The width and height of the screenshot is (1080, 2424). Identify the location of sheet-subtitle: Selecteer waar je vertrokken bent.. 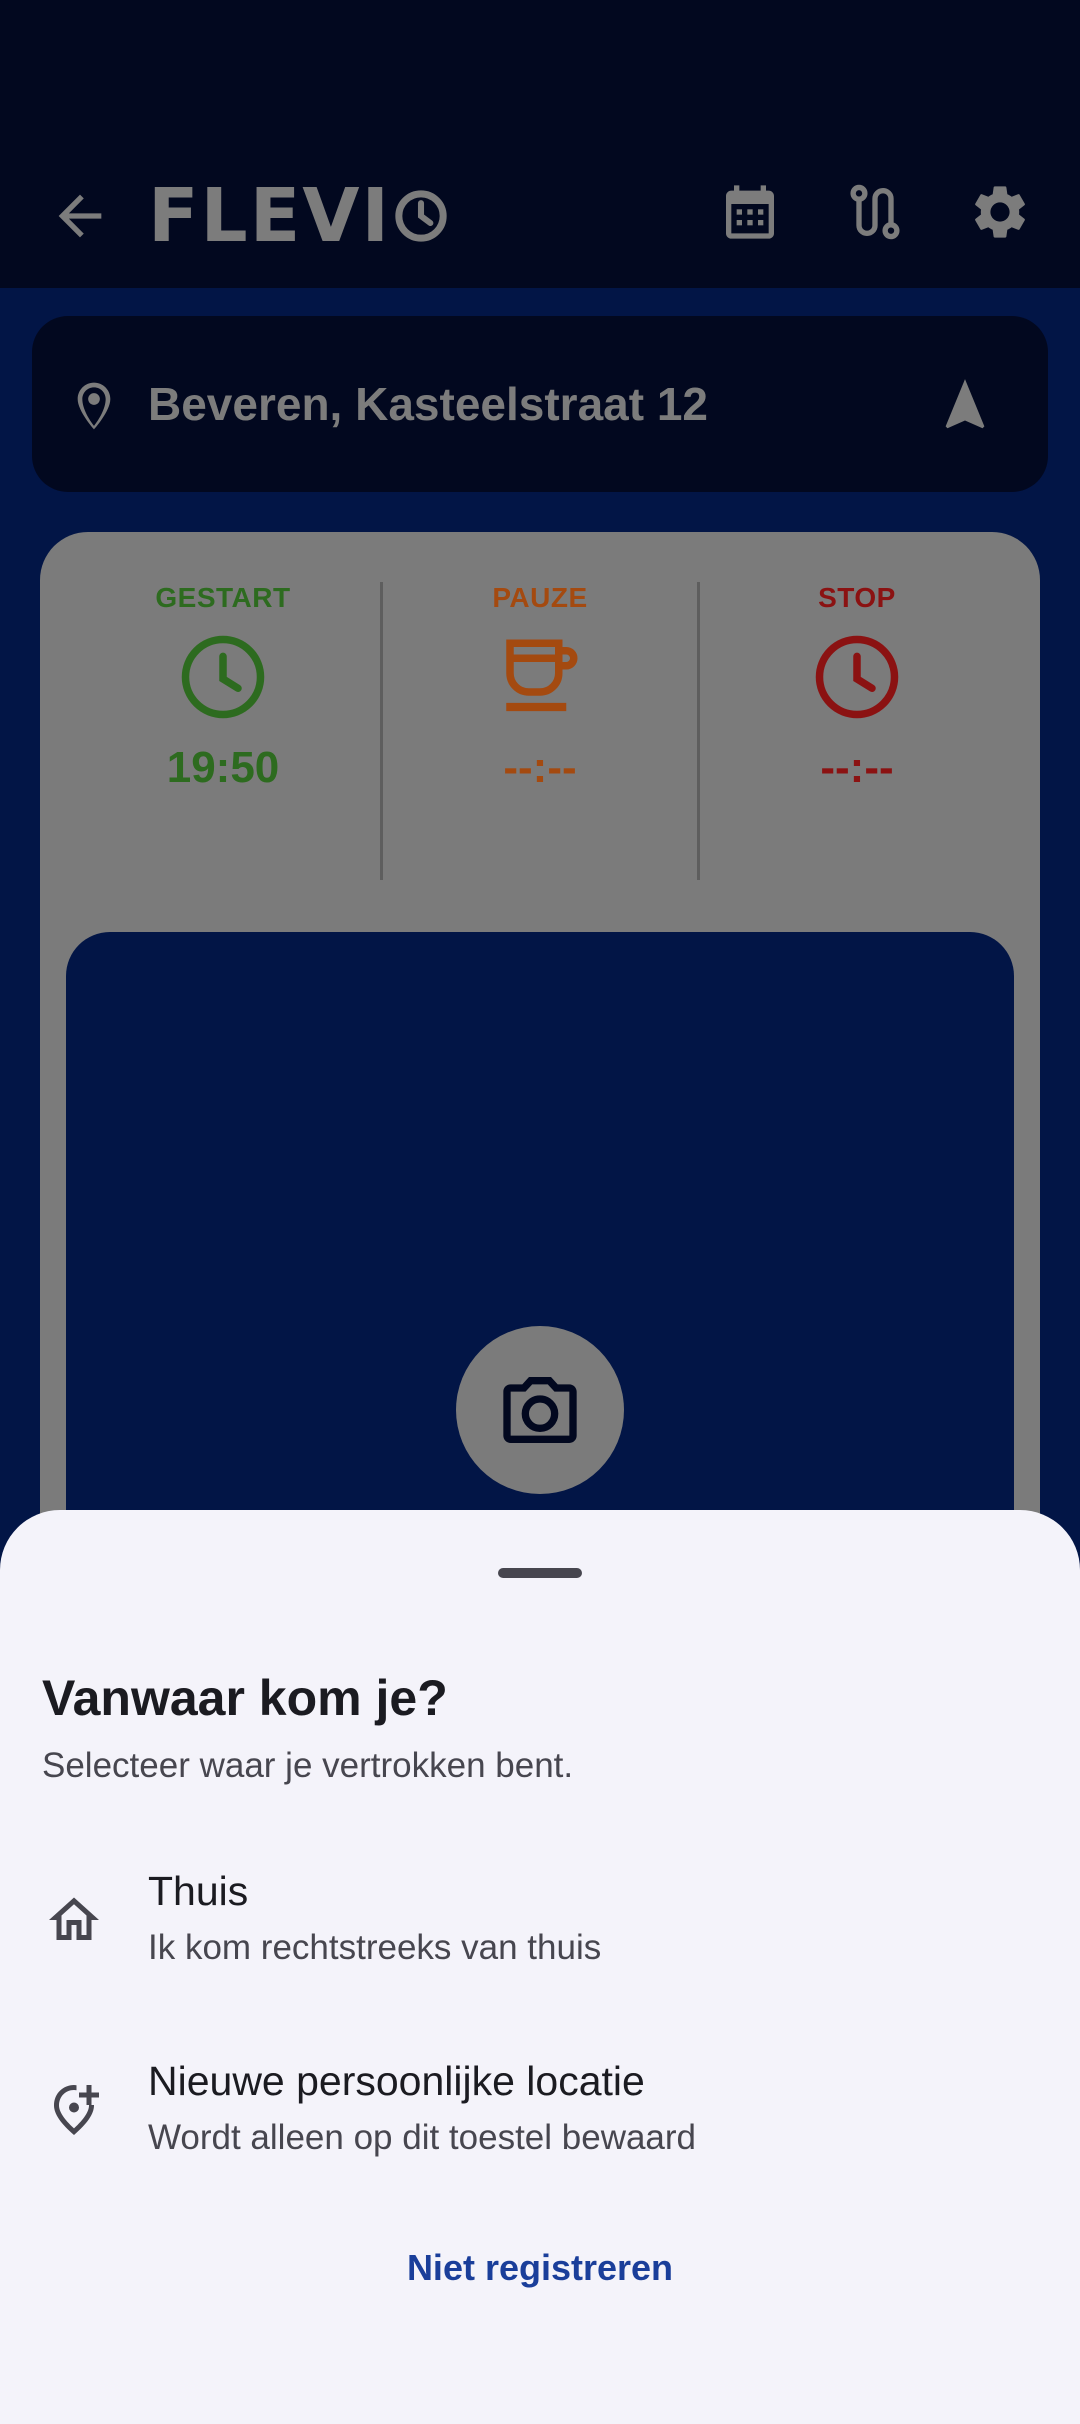
(308, 1765).